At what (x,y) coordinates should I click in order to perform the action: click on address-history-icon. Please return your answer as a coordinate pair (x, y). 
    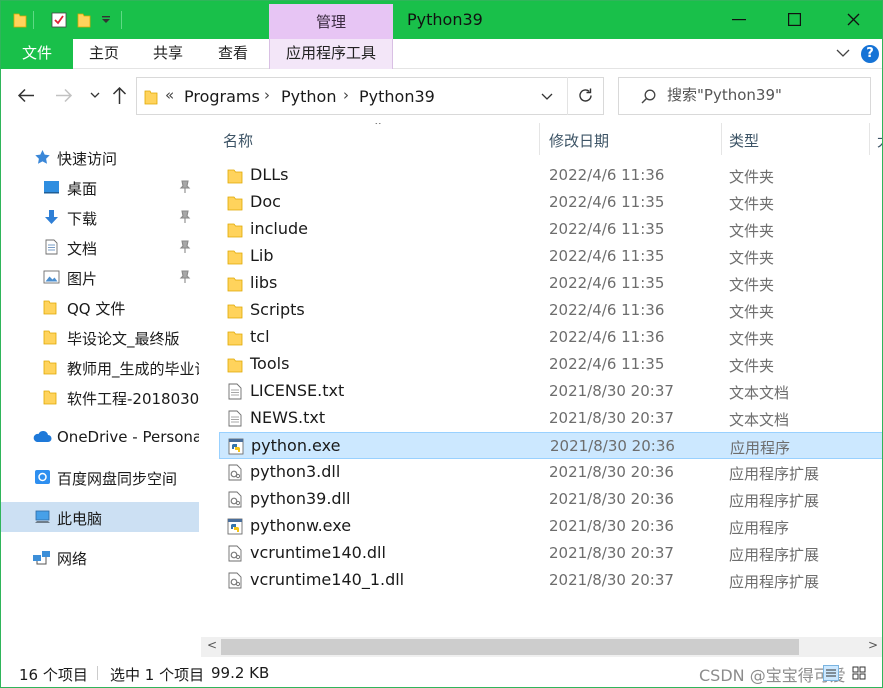
    Looking at the image, I should click on (547, 97).